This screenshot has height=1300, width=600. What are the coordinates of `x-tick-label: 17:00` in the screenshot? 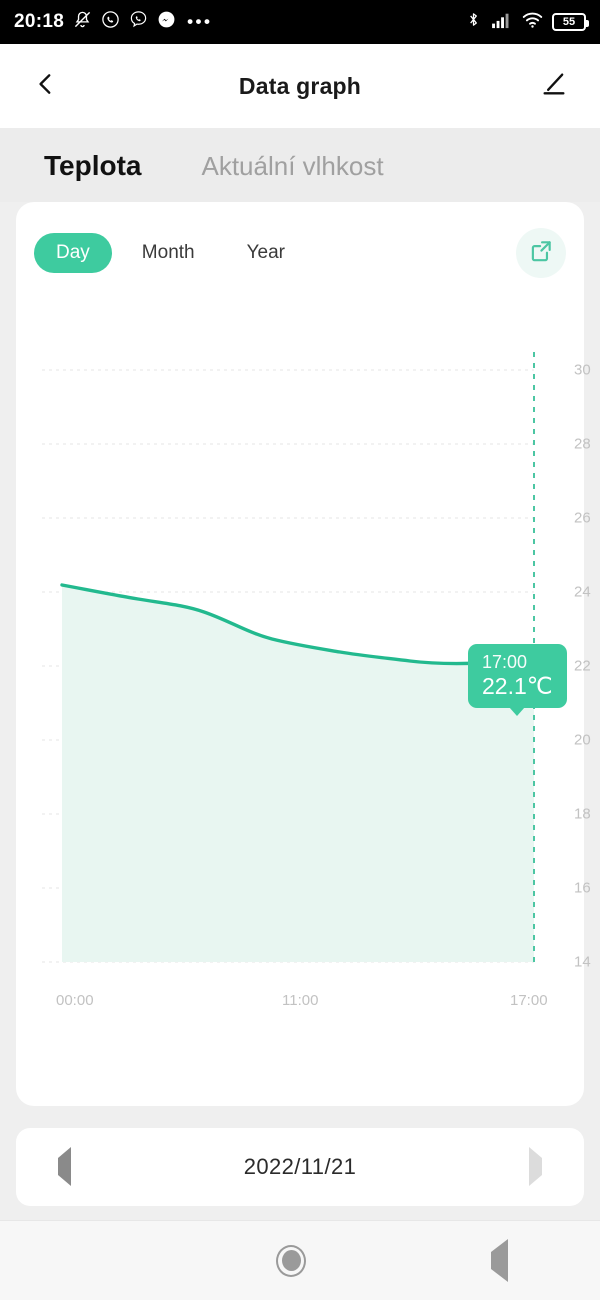 It's located at (529, 1000).